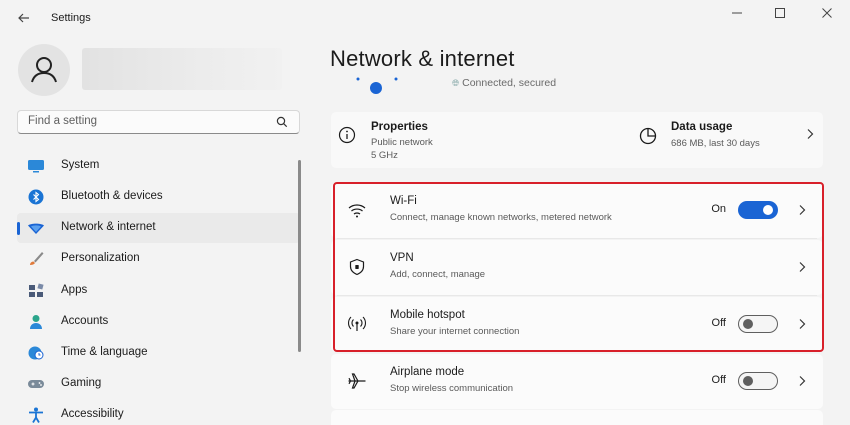  What do you see at coordinates (758, 324) in the screenshot?
I see `mobile-hotspot-toggle` at bounding box center [758, 324].